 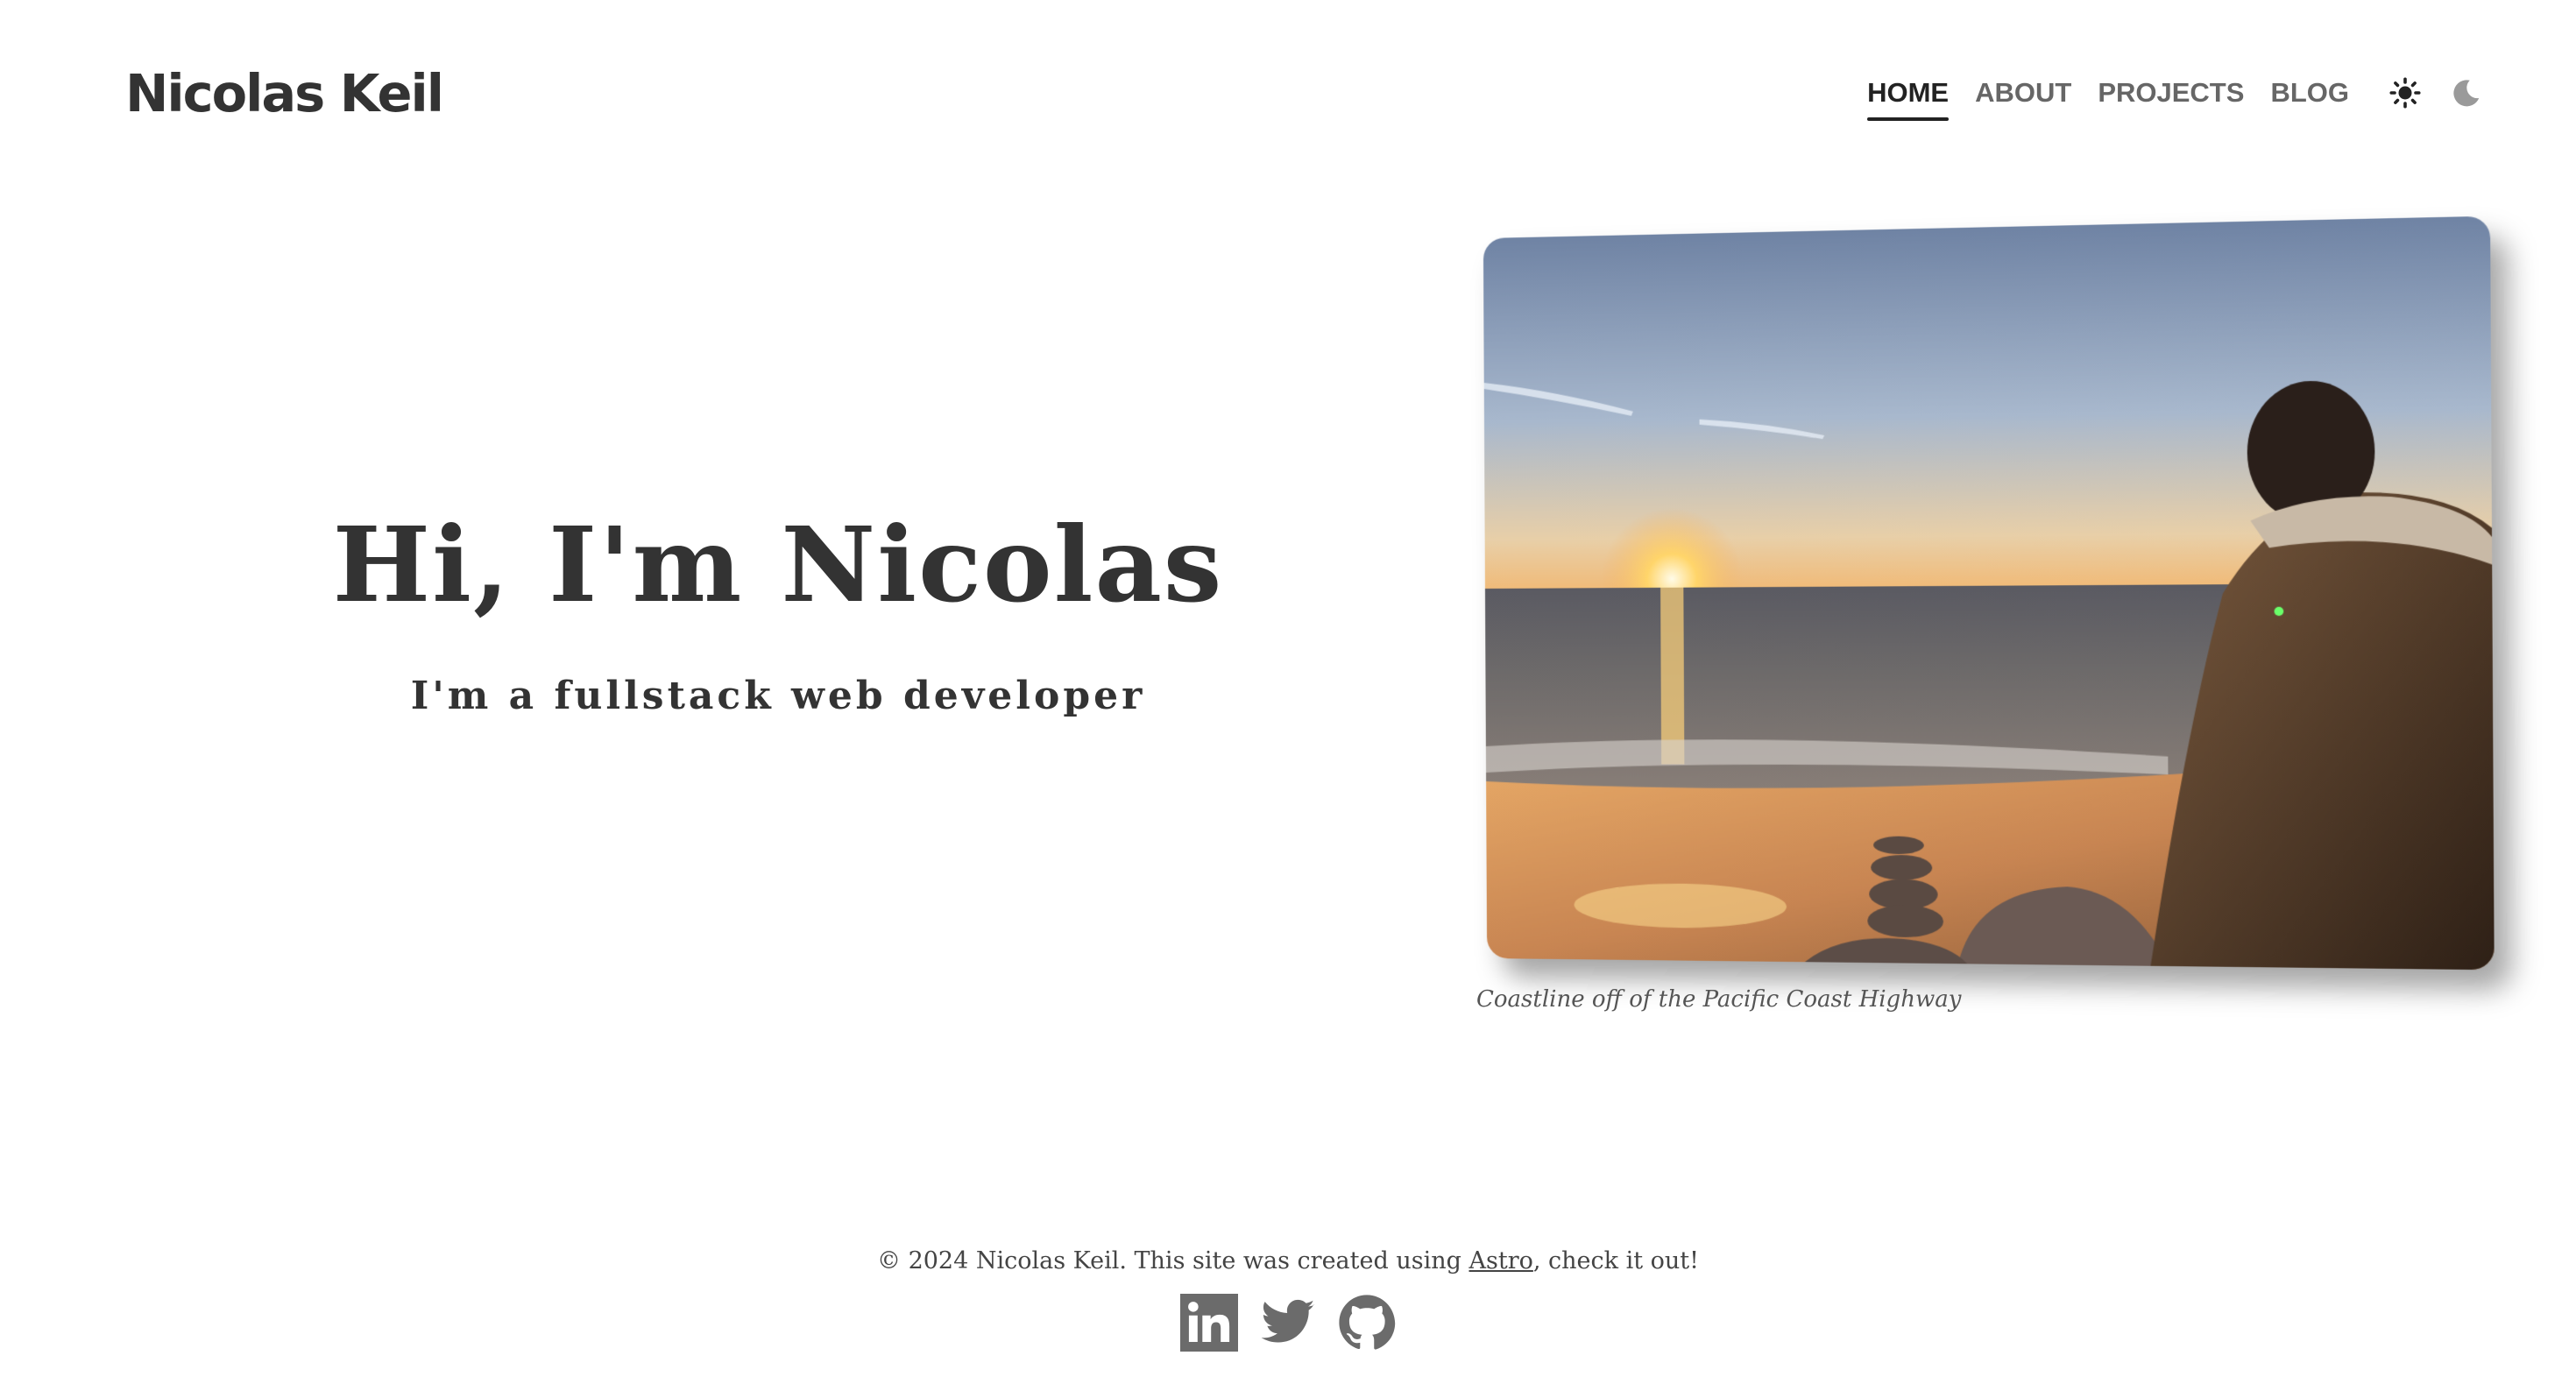 I want to click on linkedin-link, so click(x=1209, y=1323).